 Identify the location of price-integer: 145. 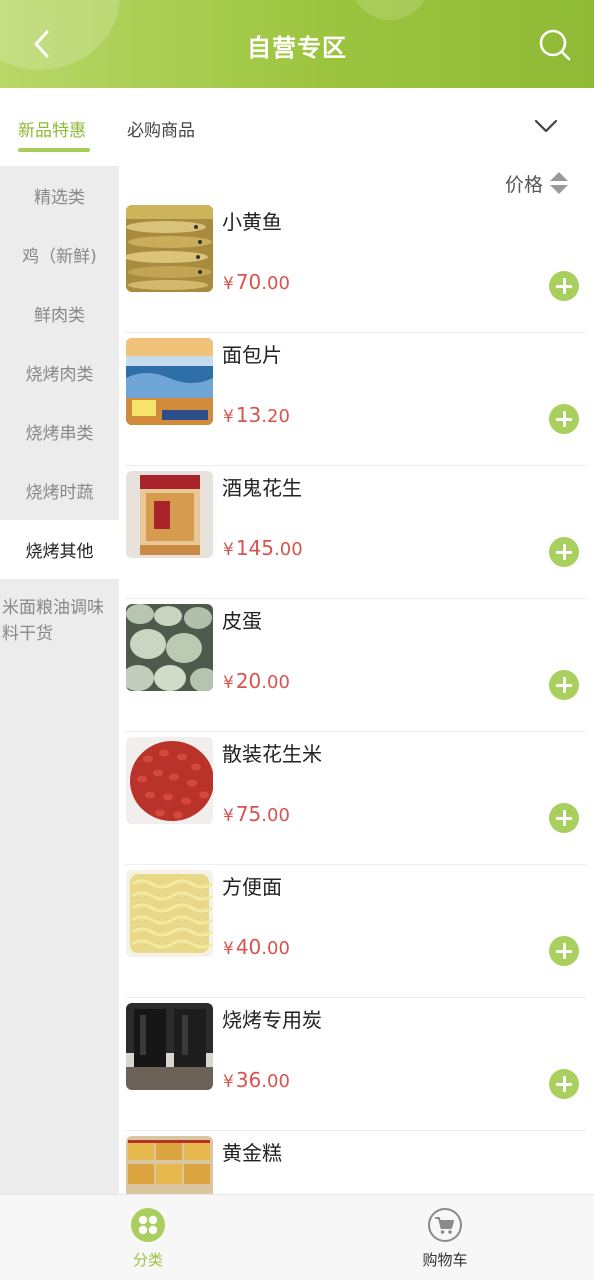
(255, 548).